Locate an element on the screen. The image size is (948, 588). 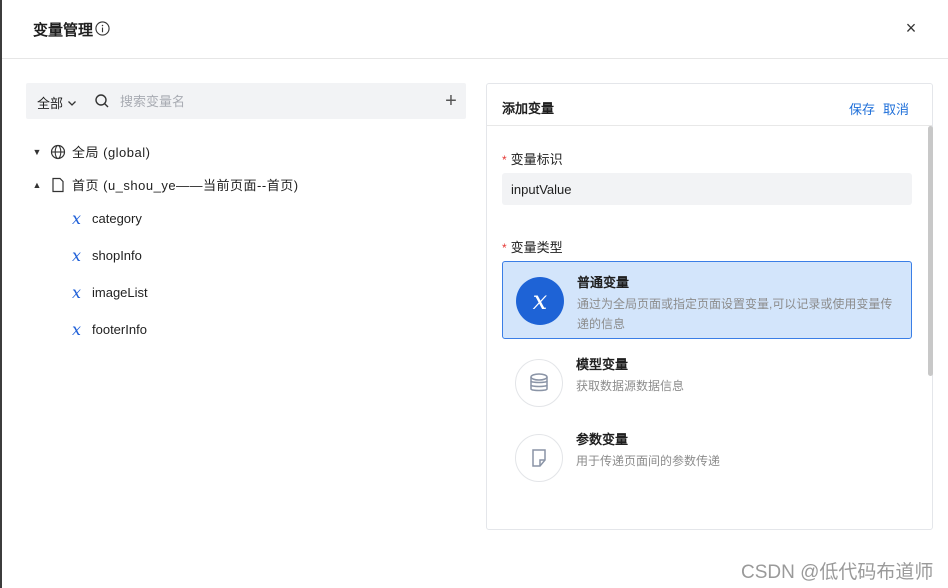
tree-variable-item: x shopInfo is located at coordinates (107, 255).